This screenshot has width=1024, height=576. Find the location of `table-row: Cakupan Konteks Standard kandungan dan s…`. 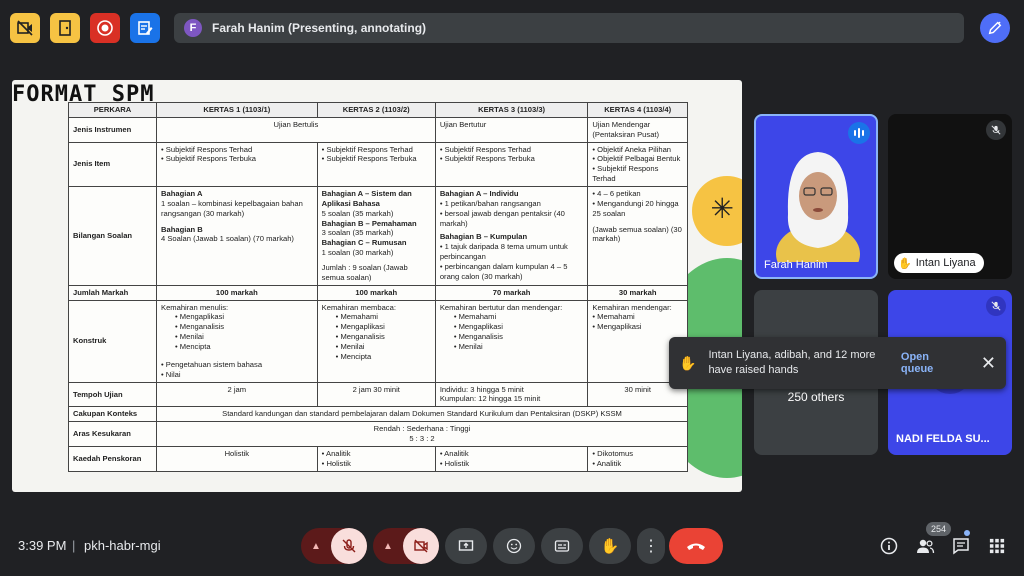

table-row: Cakupan Konteks Standard kandungan dan s… is located at coordinates (378, 414).